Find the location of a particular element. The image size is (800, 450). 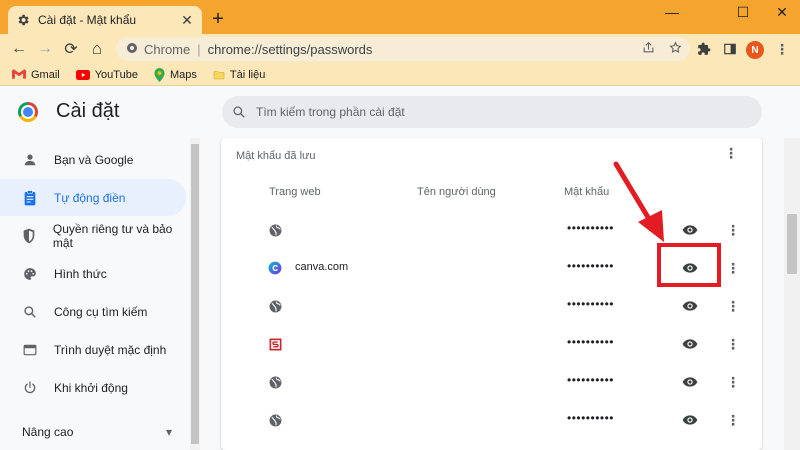

maps-icon is located at coordinates (159, 74).